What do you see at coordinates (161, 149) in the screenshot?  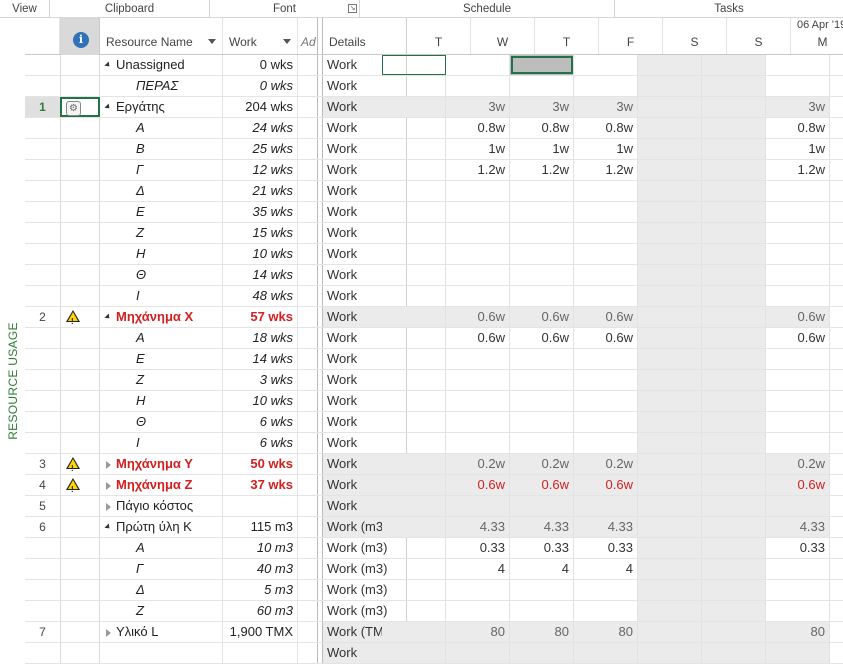 I see `resource-name-cell: Β` at bounding box center [161, 149].